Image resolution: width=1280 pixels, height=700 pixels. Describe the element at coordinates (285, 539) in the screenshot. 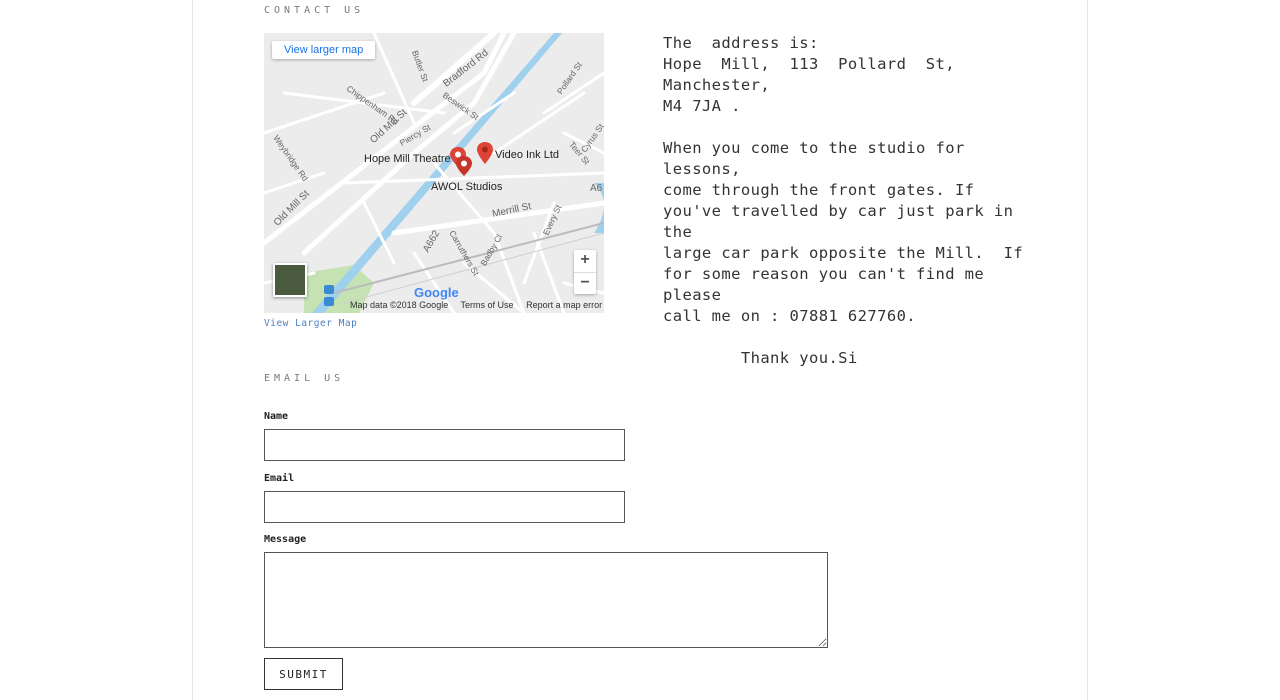

I see `message-label: Message` at that location.